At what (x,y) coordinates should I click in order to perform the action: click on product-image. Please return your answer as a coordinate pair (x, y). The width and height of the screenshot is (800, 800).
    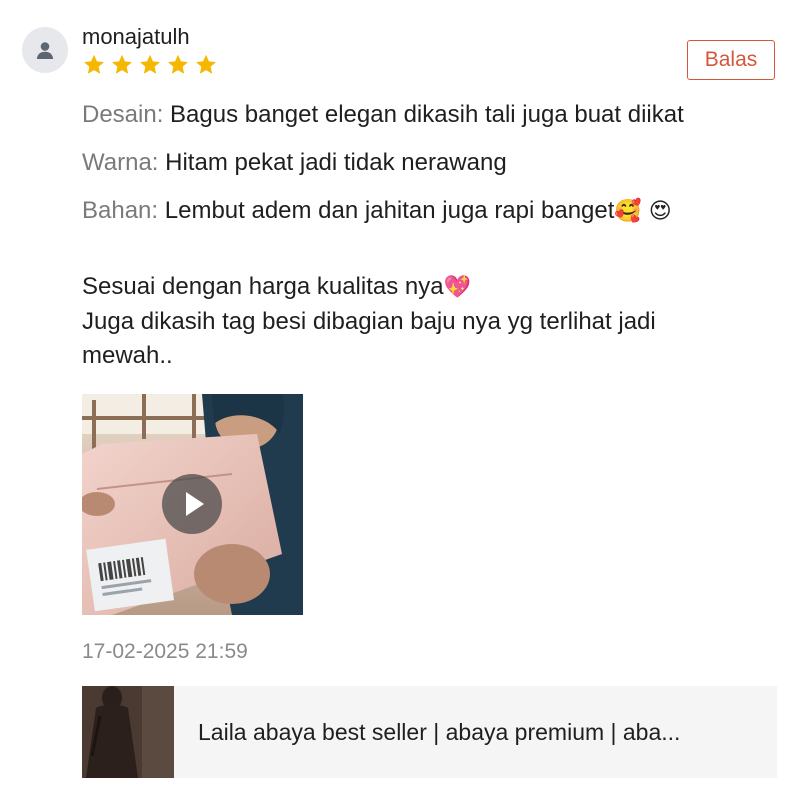
    Looking at the image, I should click on (128, 732).